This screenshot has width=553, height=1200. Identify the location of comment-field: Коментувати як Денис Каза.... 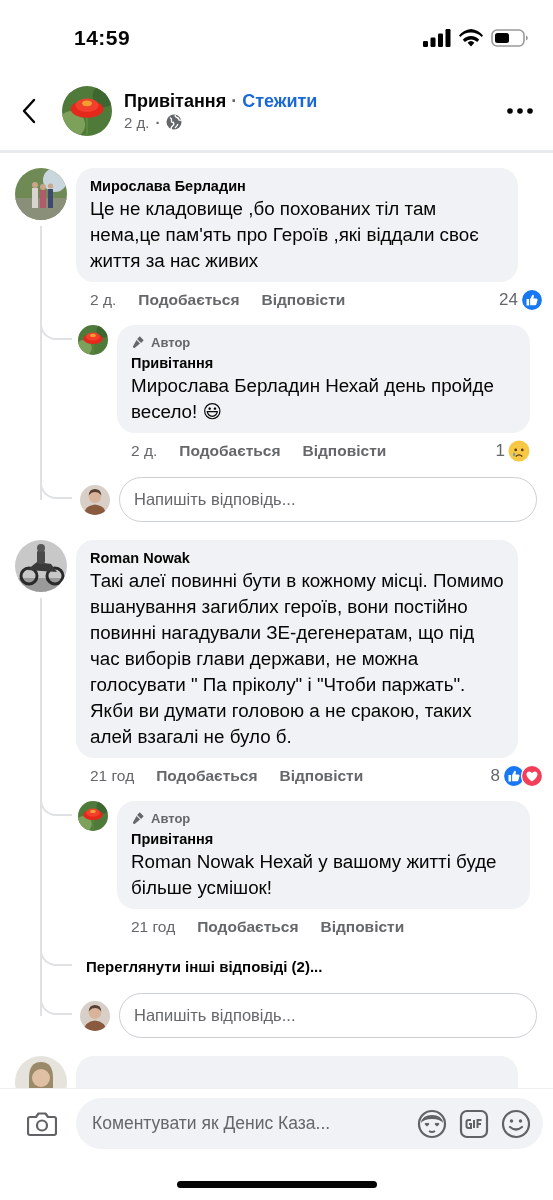
(247, 1123).